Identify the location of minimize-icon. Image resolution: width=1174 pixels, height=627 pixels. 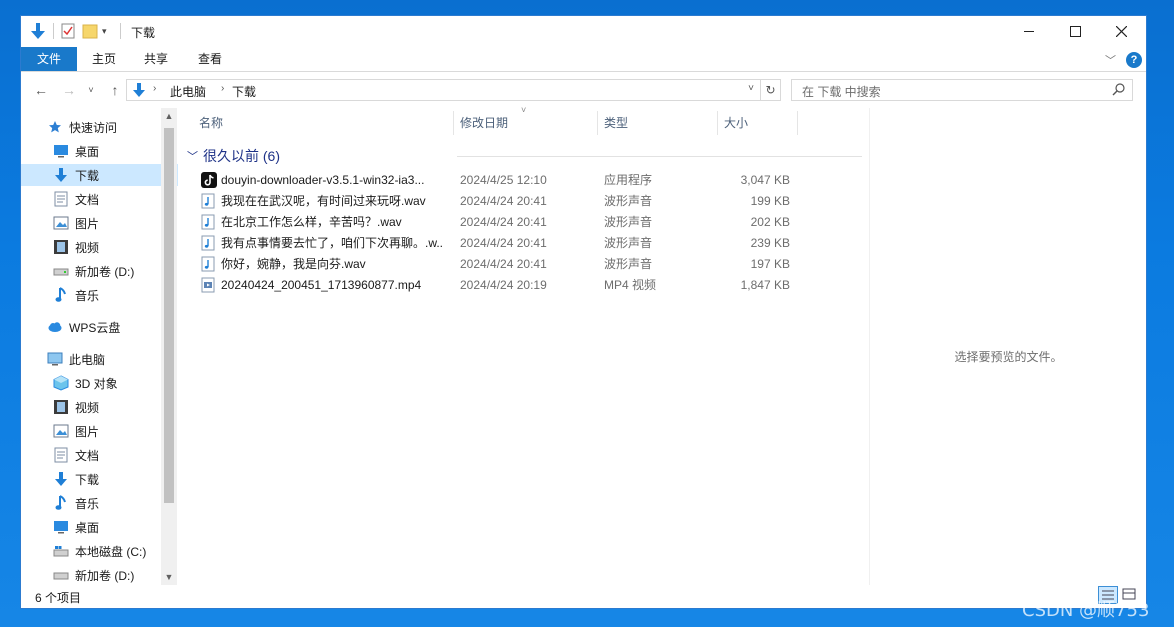
(1029, 31).